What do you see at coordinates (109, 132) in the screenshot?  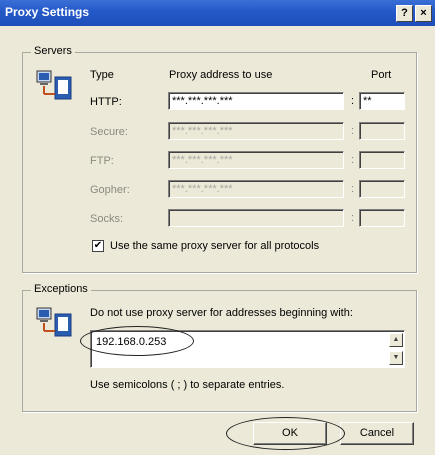 I see `secure-label: Secure:` at bounding box center [109, 132].